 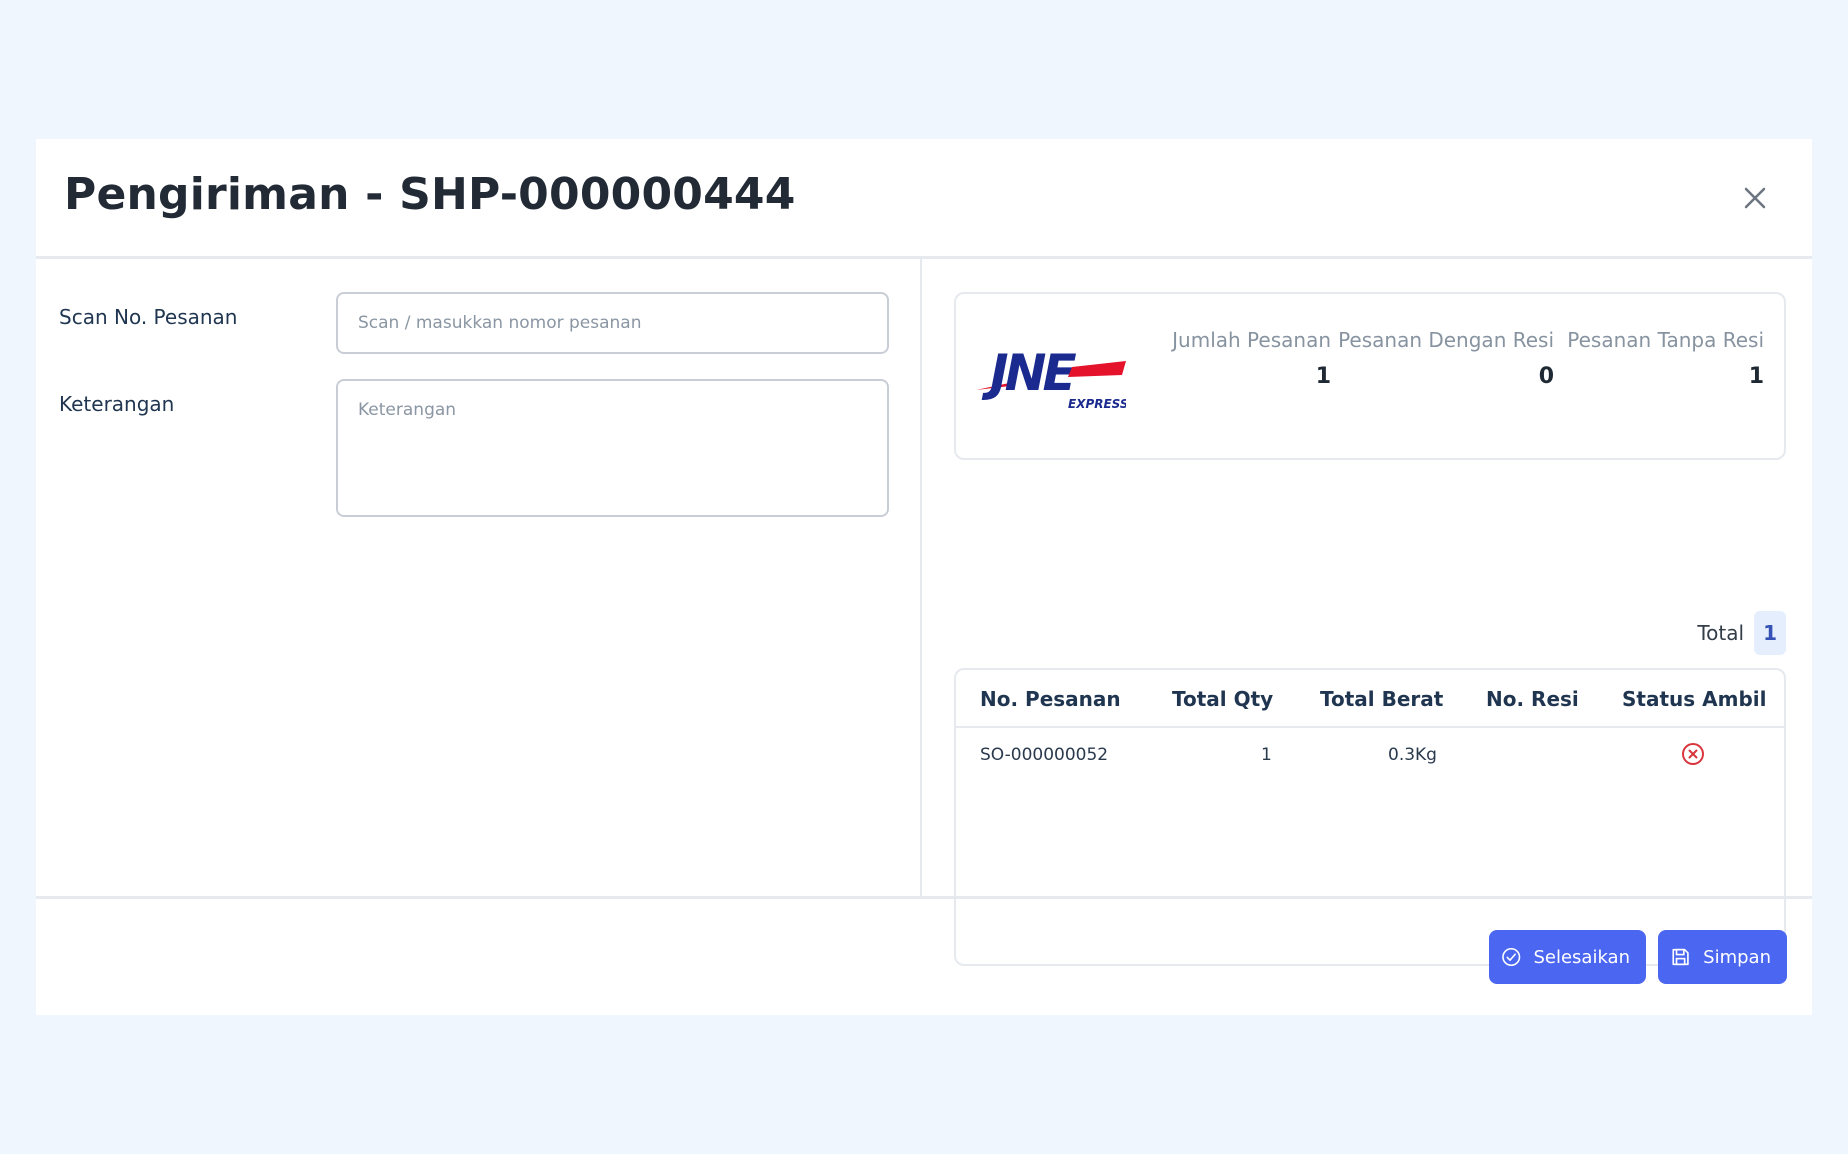 I want to click on cell-pickup-status, so click(x=1693, y=756).